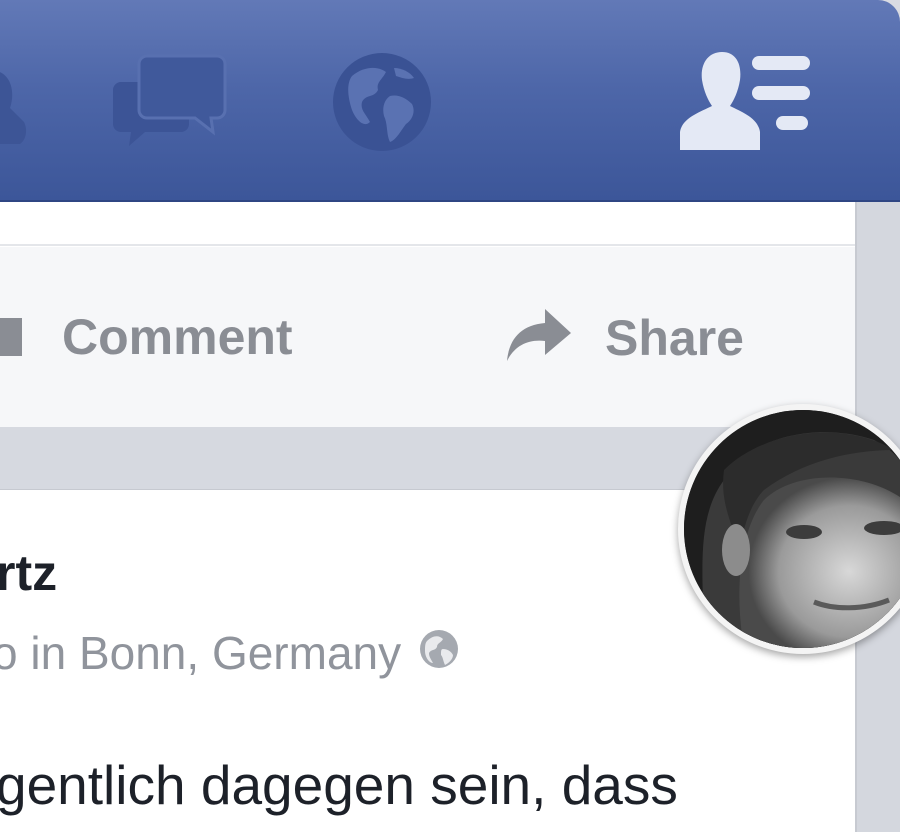 Image resolution: width=900 pixels, height=832 pixels. I want to click on share-label: Share, so click(674, 337).